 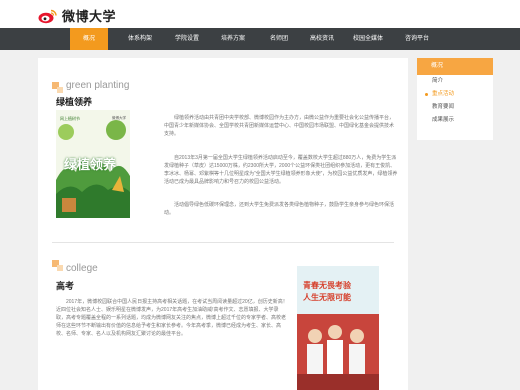 I want to click on nav-item-training: 培养方案, so click(x=233, y=39).